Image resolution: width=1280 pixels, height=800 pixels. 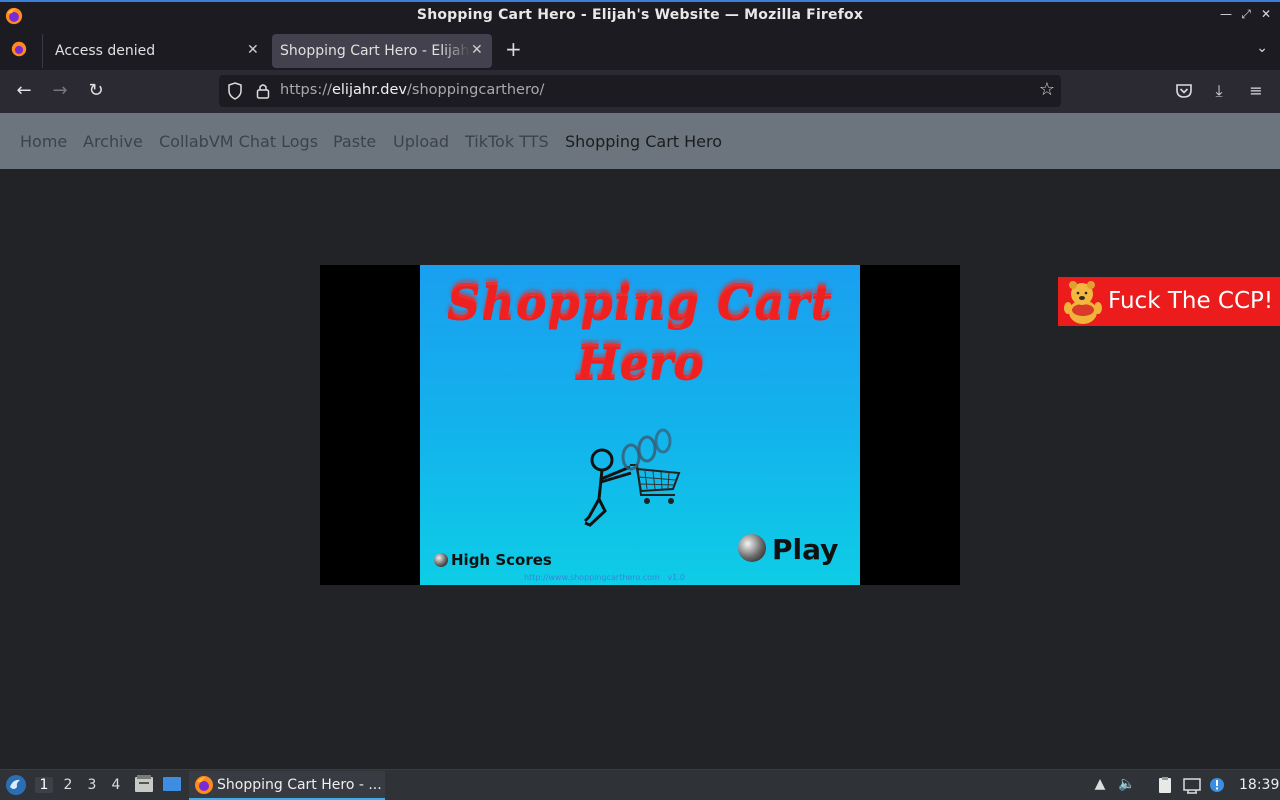 What do you see at coordinates (19, 49) in the screenshot?
I see `firefox-view-icon` at bounding box center [19, 49].